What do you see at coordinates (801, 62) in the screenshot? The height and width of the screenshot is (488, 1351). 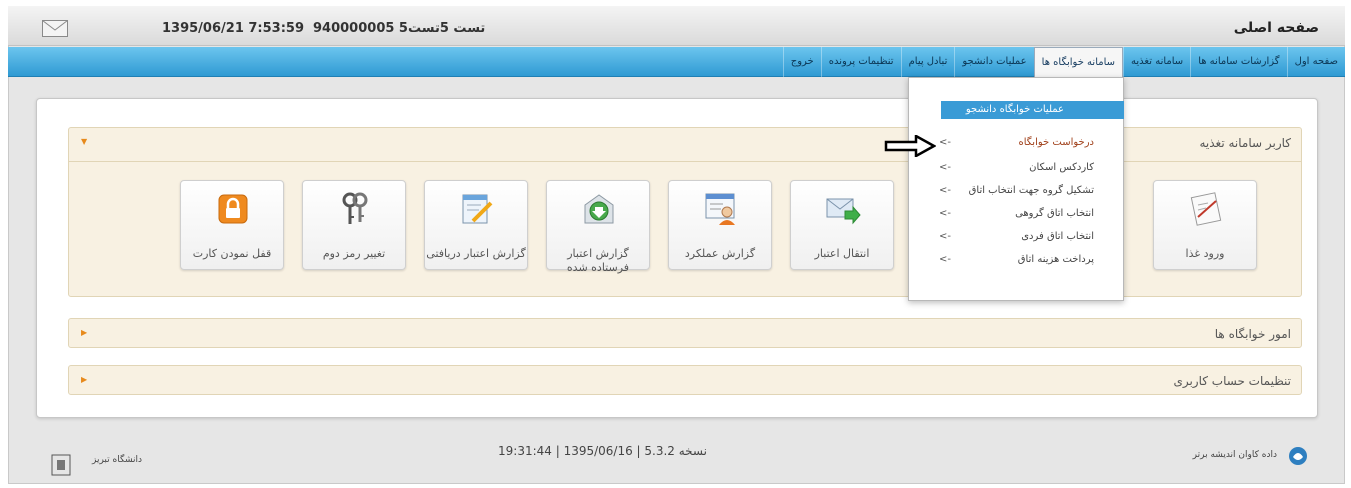 I see `nav-logout: خروج` at bounding box center [801, 62].